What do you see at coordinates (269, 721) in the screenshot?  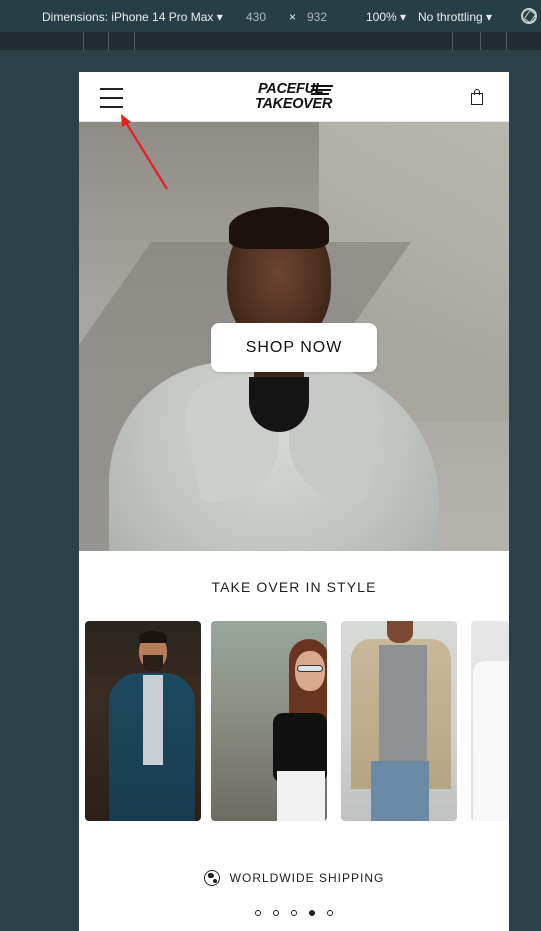 I see `product-card-woman-with-sunglasses` at bounding box center [269, 721].